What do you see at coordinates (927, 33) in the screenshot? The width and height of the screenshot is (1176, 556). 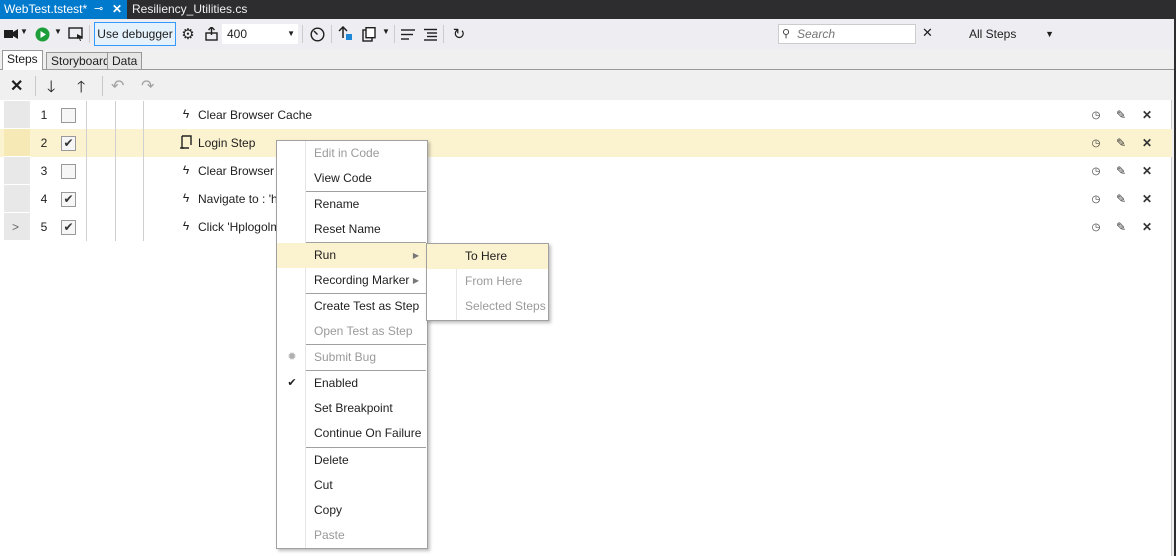 I see `clear-search-icon: ✕` at bounding box center [927, 33].